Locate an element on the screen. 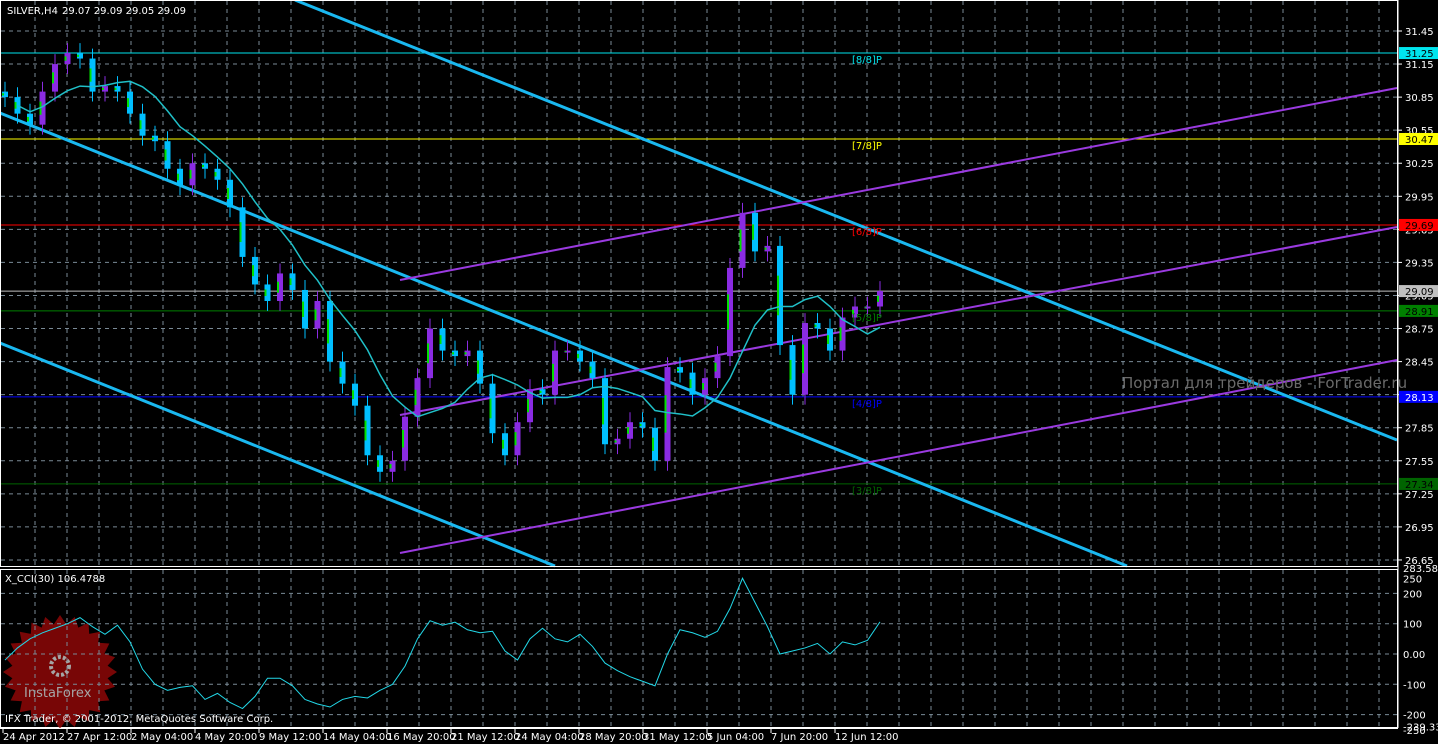 The height and width of the screenshot is (744, 1438). cci-label: X_CCI(30) 106.4788 is located at coordinates (55, 579).